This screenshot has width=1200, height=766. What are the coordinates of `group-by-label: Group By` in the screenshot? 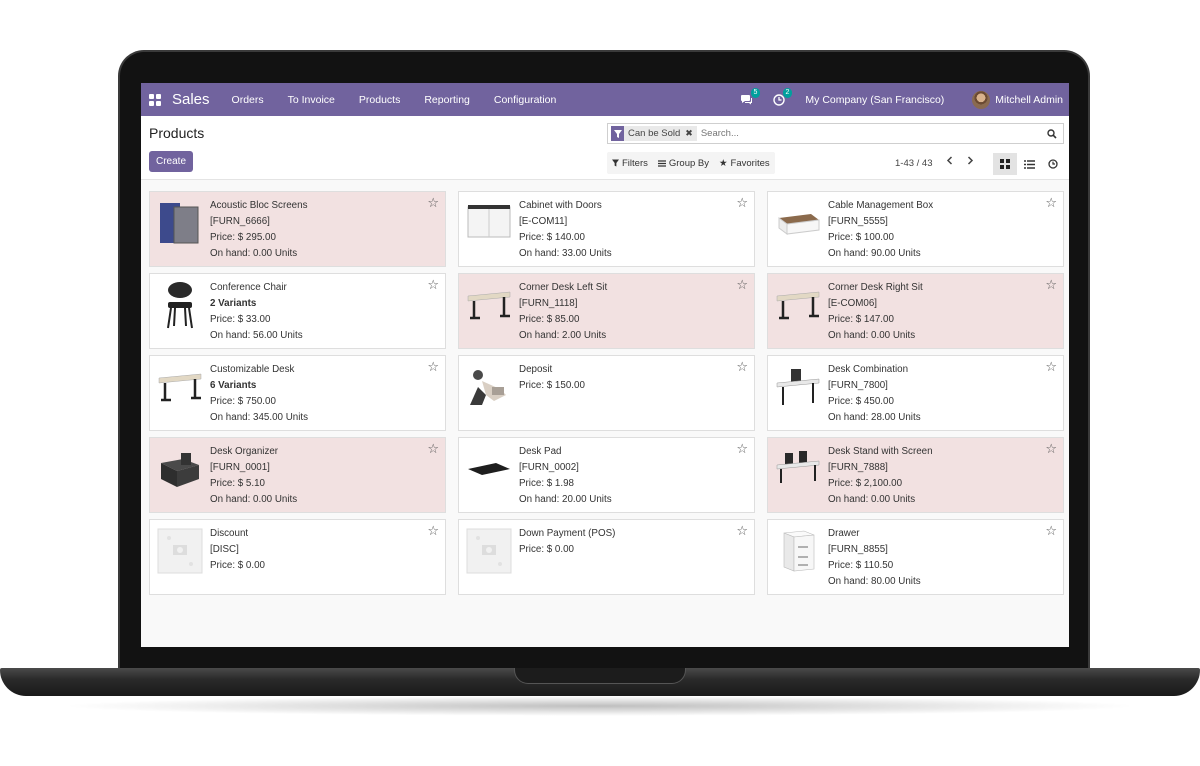 It's located at (689, 163).